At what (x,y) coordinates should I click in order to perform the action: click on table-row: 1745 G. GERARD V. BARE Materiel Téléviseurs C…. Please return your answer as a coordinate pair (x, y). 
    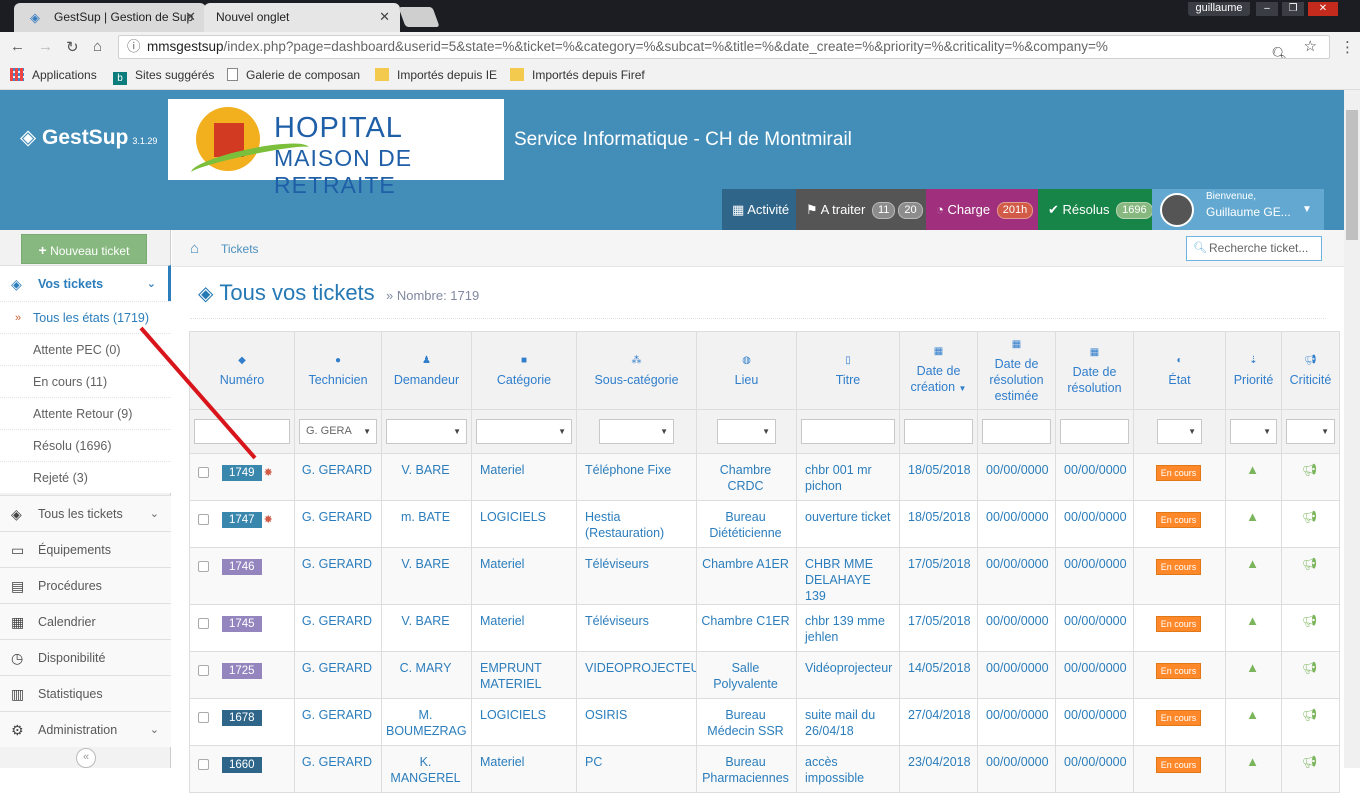
    Looking at the image, I should click on (764, 628).